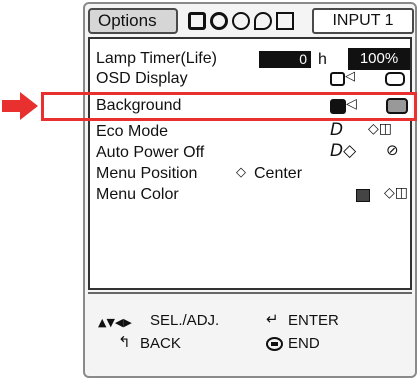 Image resolution: width=419 pixels, height=381 pixels. Describe the element at coordinates (380, 129) in the screenshot. I see `eco-mode-off-icon: ◇◫` at that location.